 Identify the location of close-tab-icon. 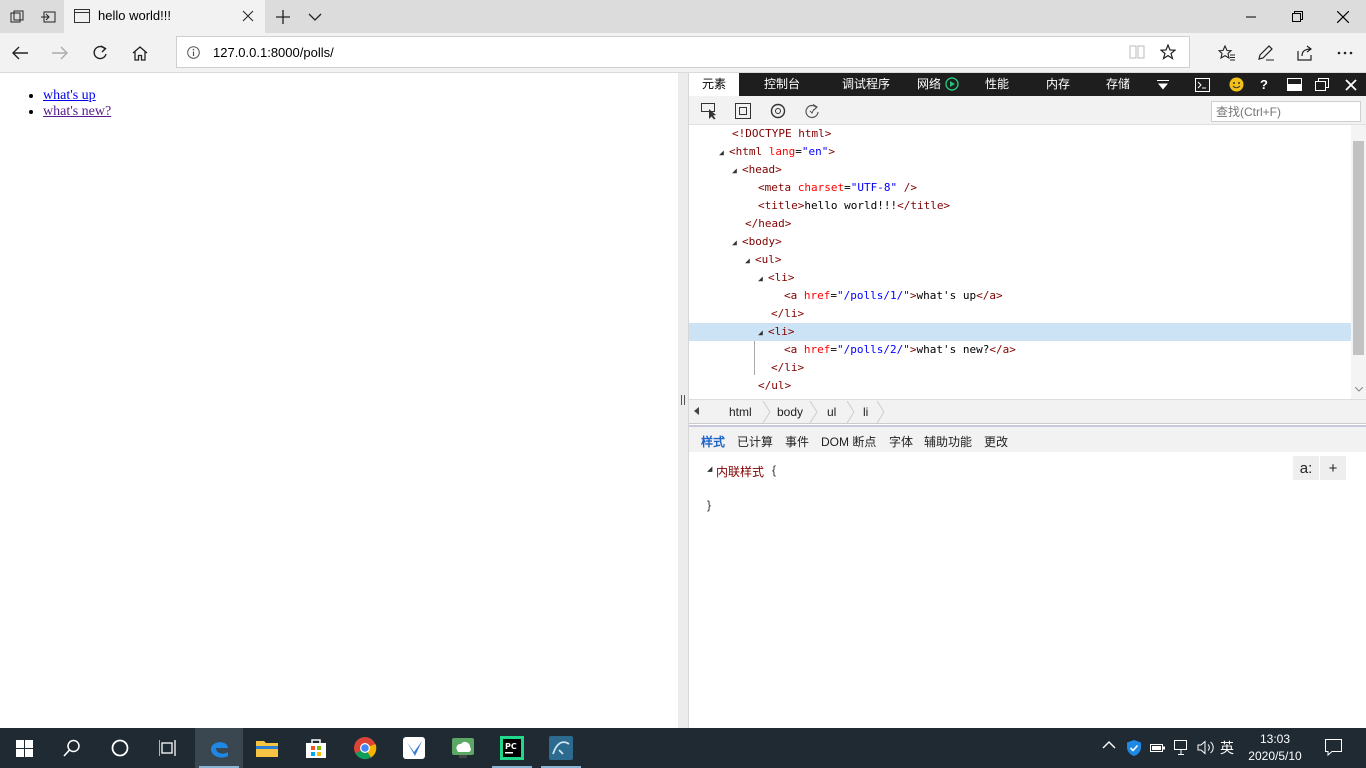
(248, 16).